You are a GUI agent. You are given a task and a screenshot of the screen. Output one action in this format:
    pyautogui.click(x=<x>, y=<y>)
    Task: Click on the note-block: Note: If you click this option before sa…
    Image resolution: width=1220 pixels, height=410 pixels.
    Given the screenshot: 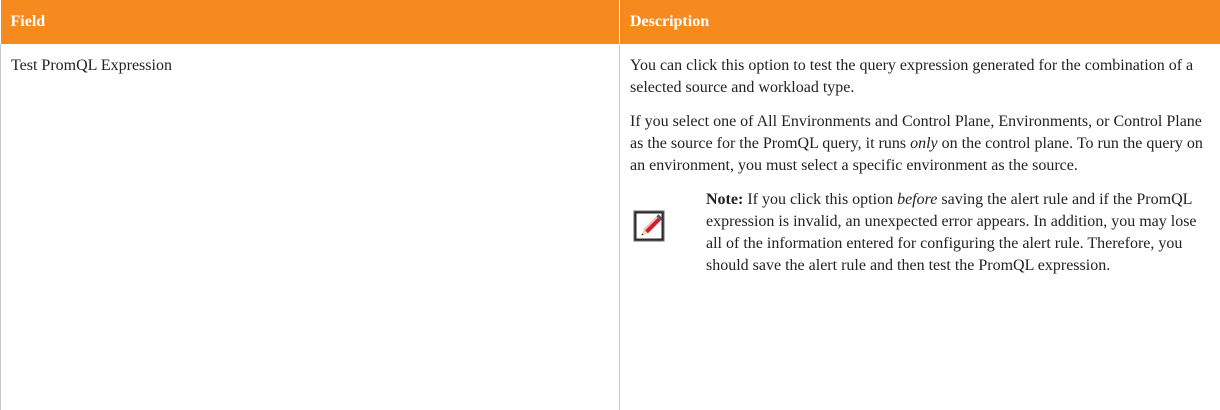 What is the action you would take?
    pyautogui.click(x=919, y=233)
    